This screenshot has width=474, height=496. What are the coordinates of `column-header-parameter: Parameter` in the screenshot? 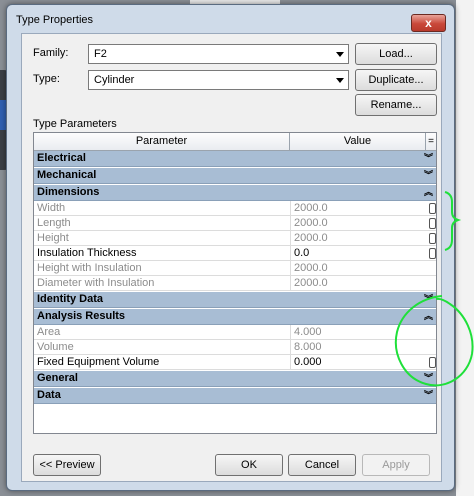 It's located at (162, 141).